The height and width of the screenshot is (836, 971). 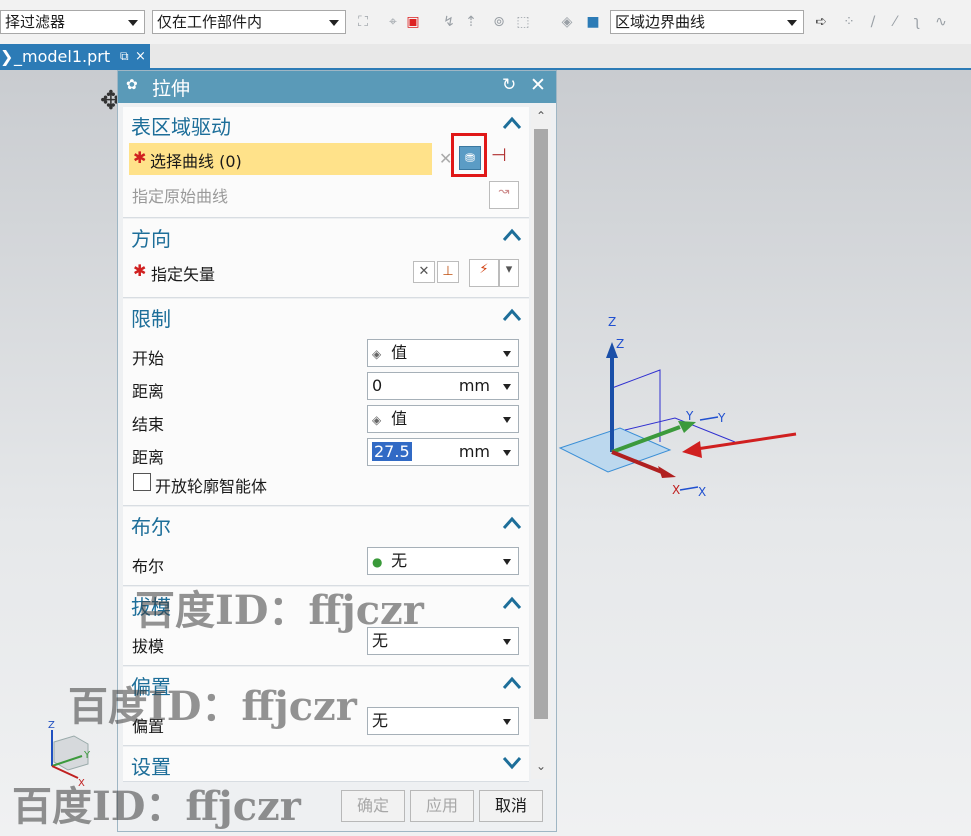 I want to click on x-label: X, so click(x=676, y=490).